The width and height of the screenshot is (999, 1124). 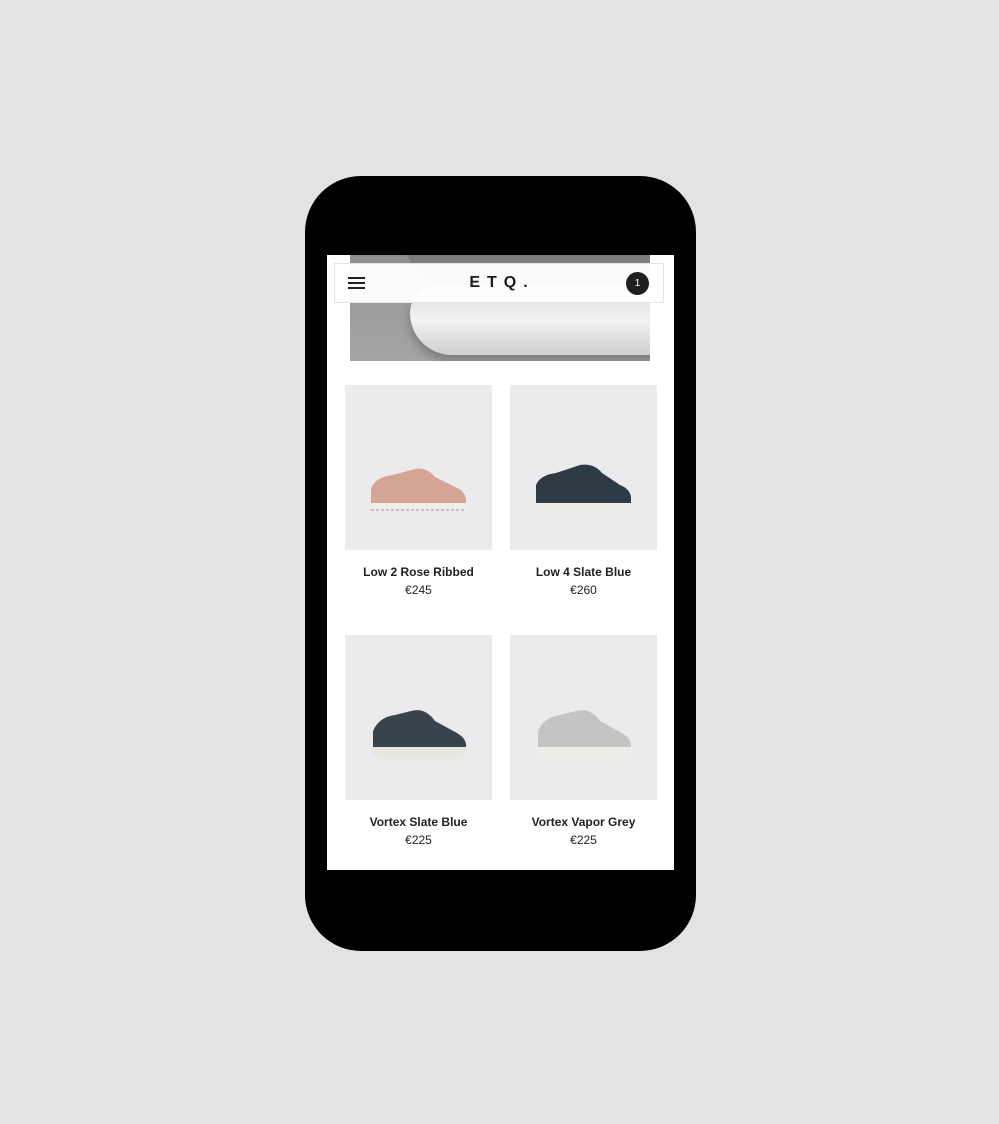 I want to click on product-name: Vortex Vapor Grey, so click(x=583, y=822).